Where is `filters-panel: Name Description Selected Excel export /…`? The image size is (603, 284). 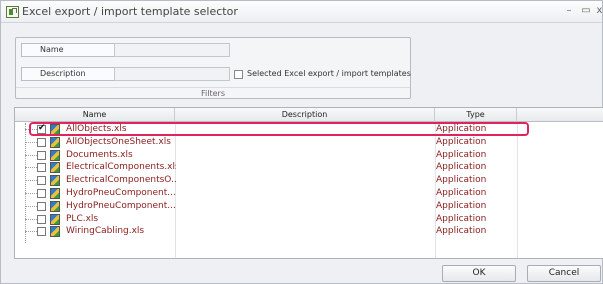
filters-panel: Name Description Selected Excel export /… is located at coordinates (213, 68).